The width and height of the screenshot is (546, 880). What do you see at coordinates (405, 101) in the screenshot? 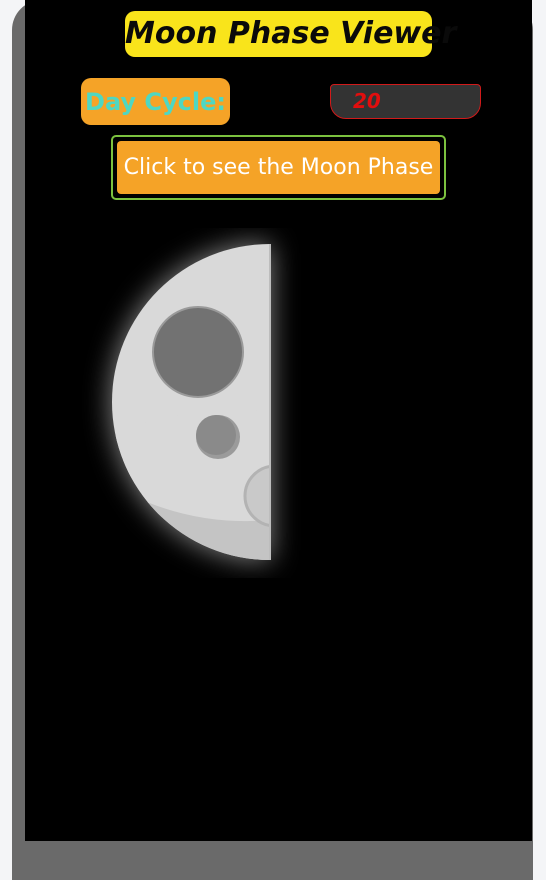
I see `day-cycle-input` at bounding box center [405, 101].